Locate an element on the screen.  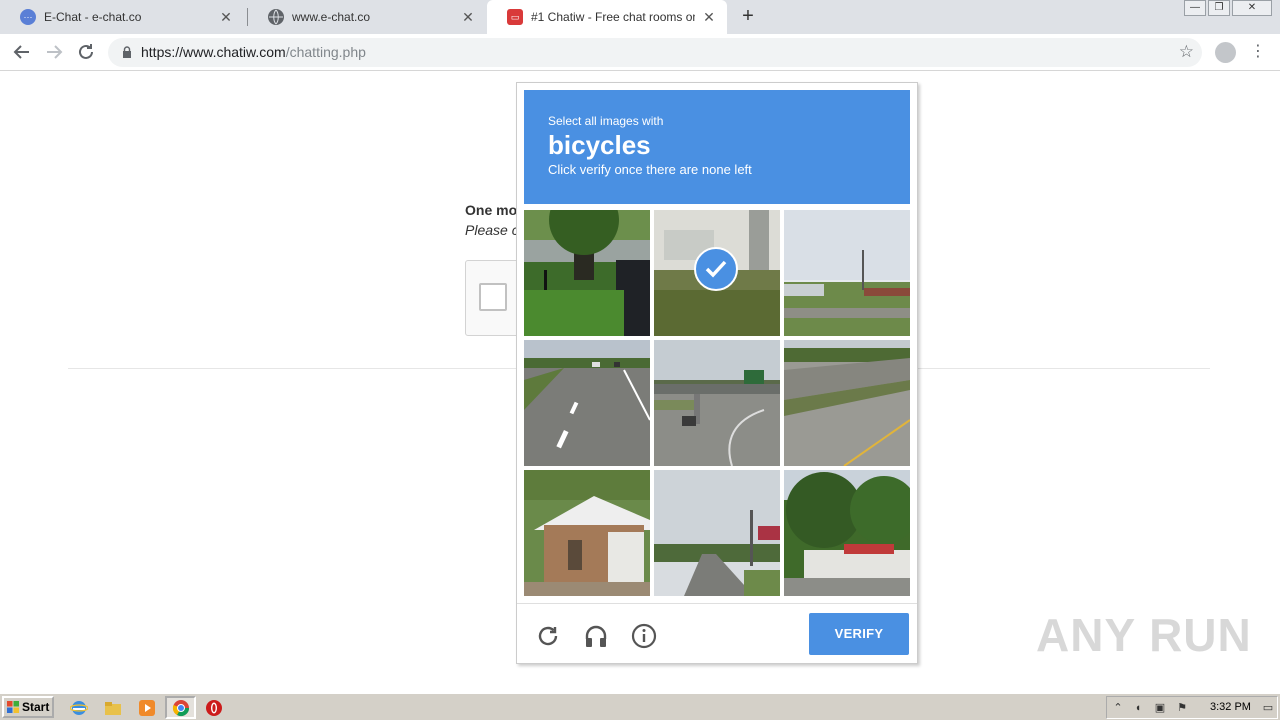
challenge-target: bicycles is located at coordinates (599, 145).